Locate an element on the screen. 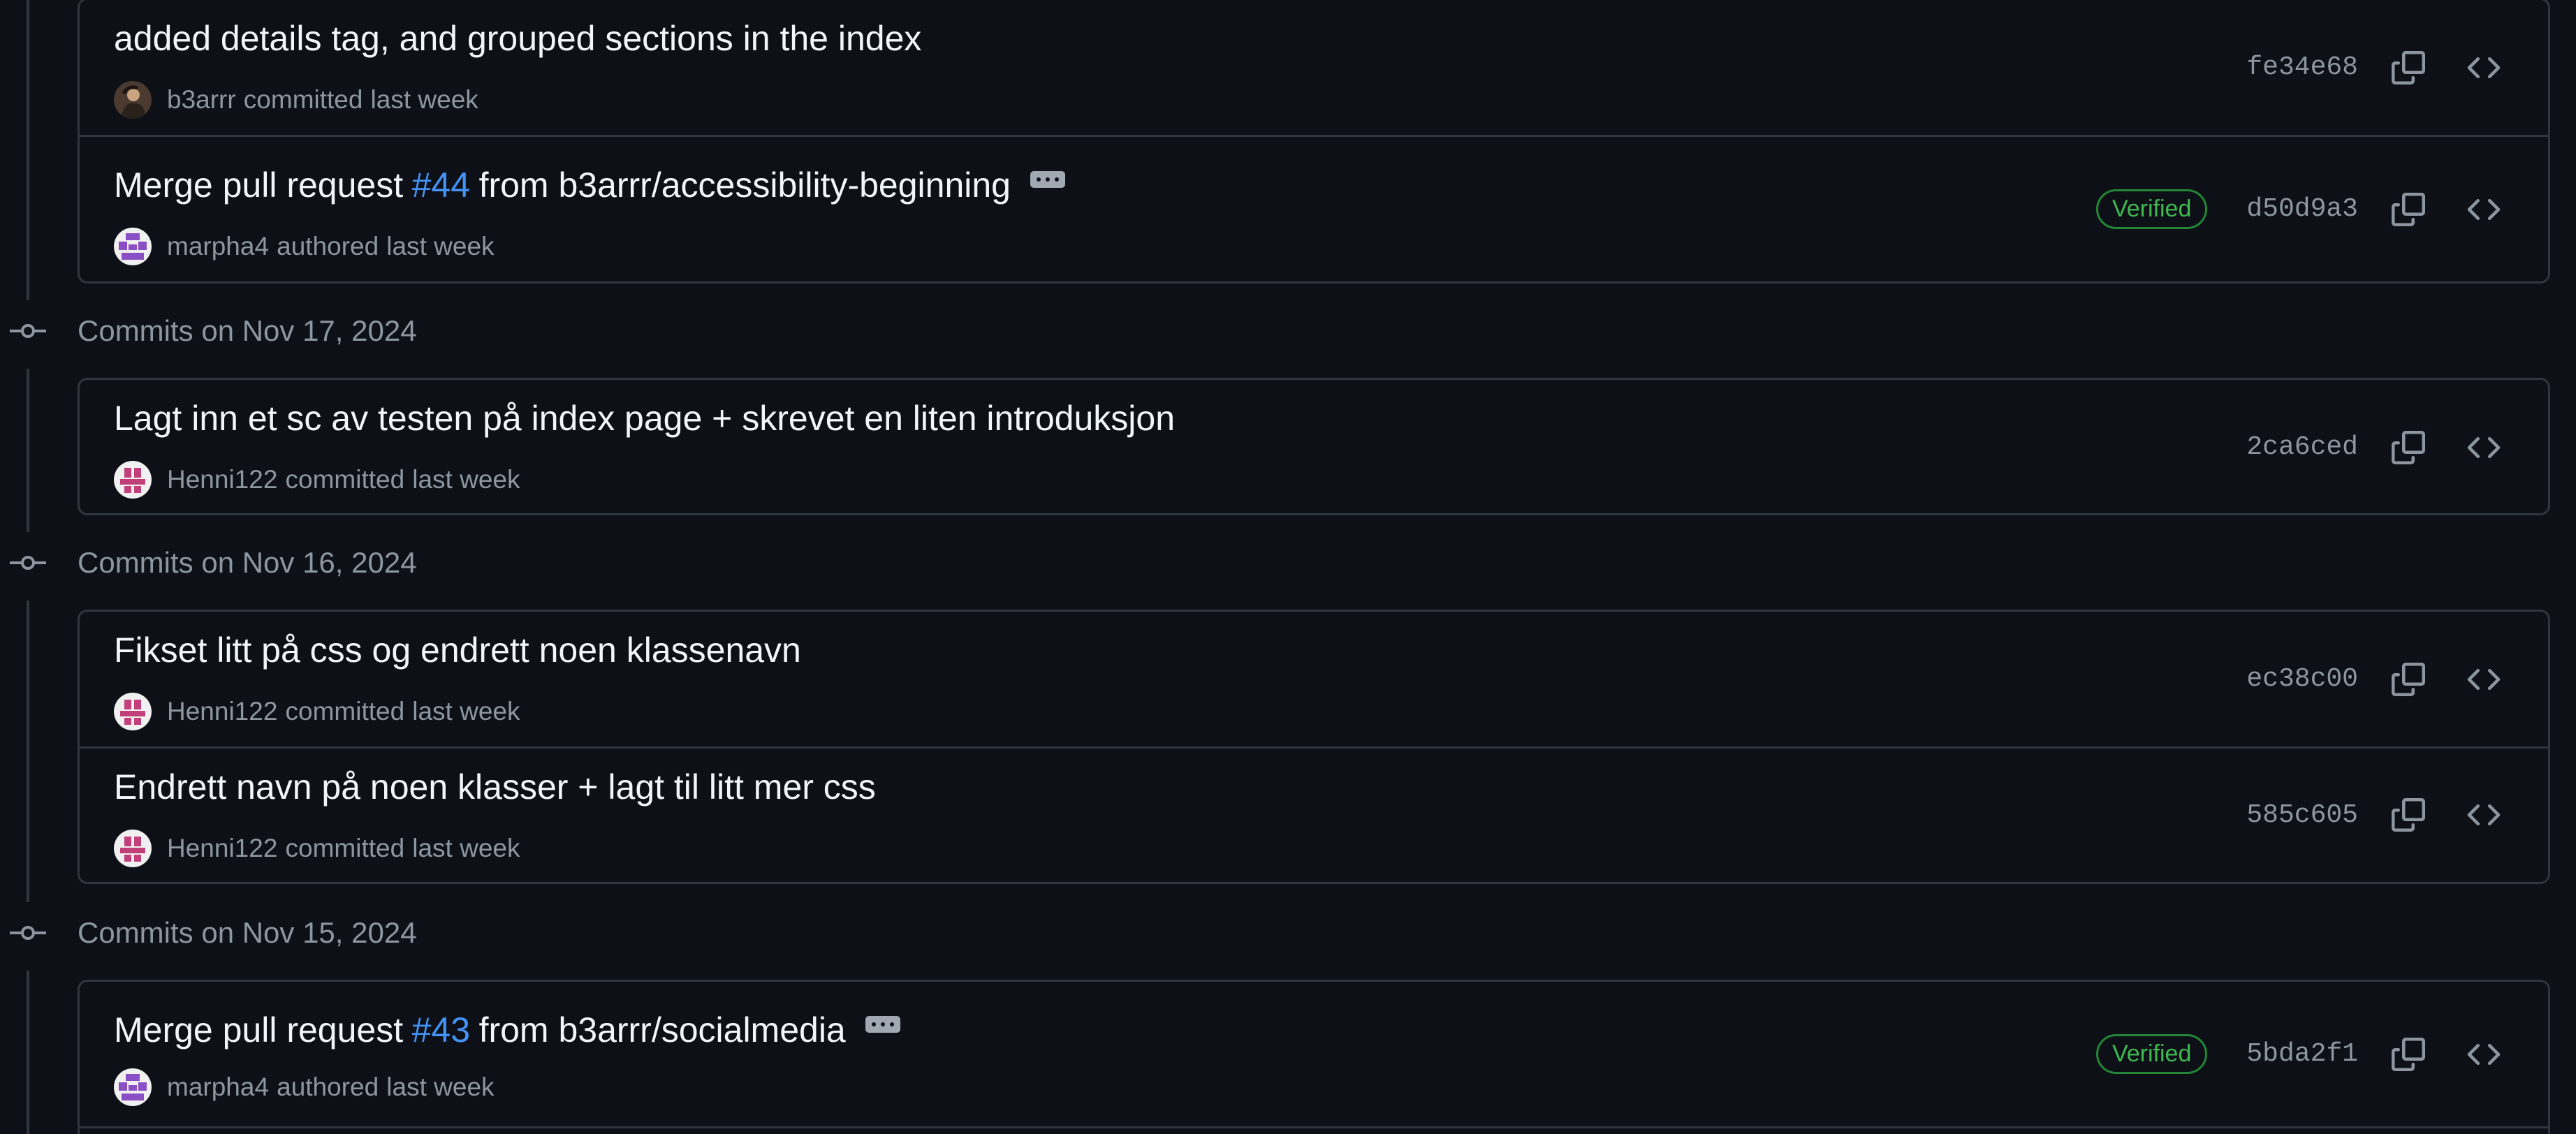 This screenshot has width=2576, height=1134. commit-actions: fe34e68 is located at coordinates (2397, 67).